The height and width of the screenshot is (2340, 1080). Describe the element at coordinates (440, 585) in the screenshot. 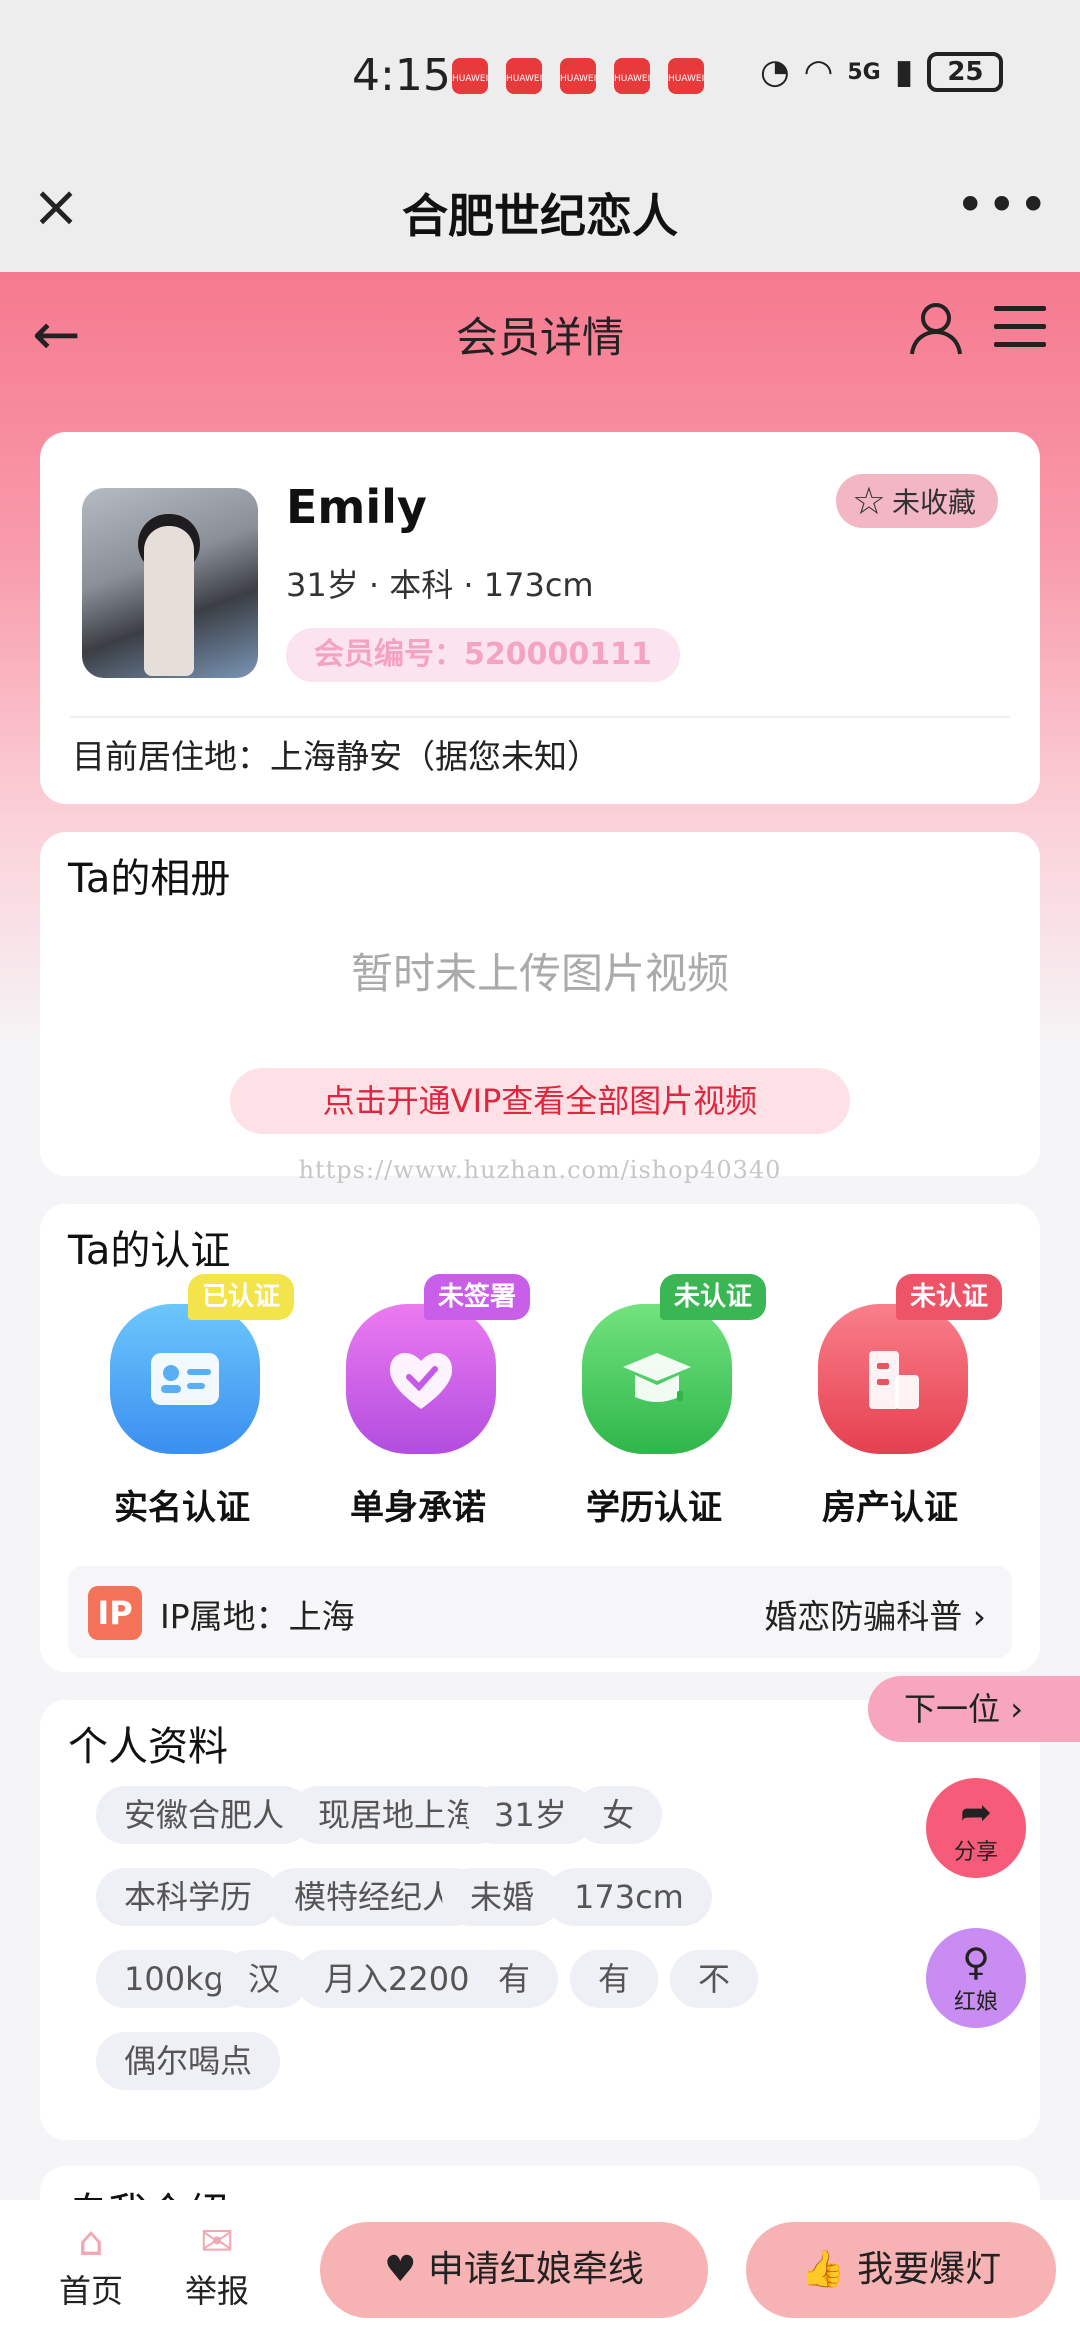

I see `member-info: 31岁 · 本科 · 173cm` at that location.